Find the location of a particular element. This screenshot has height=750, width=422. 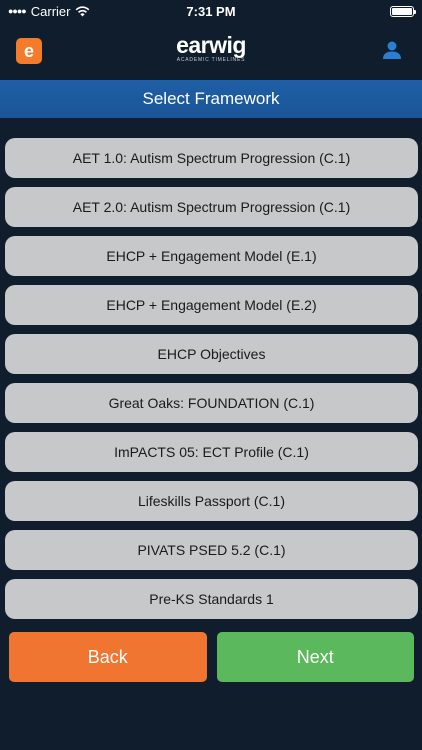

back-button: Back is located at coordinates (108, 657).